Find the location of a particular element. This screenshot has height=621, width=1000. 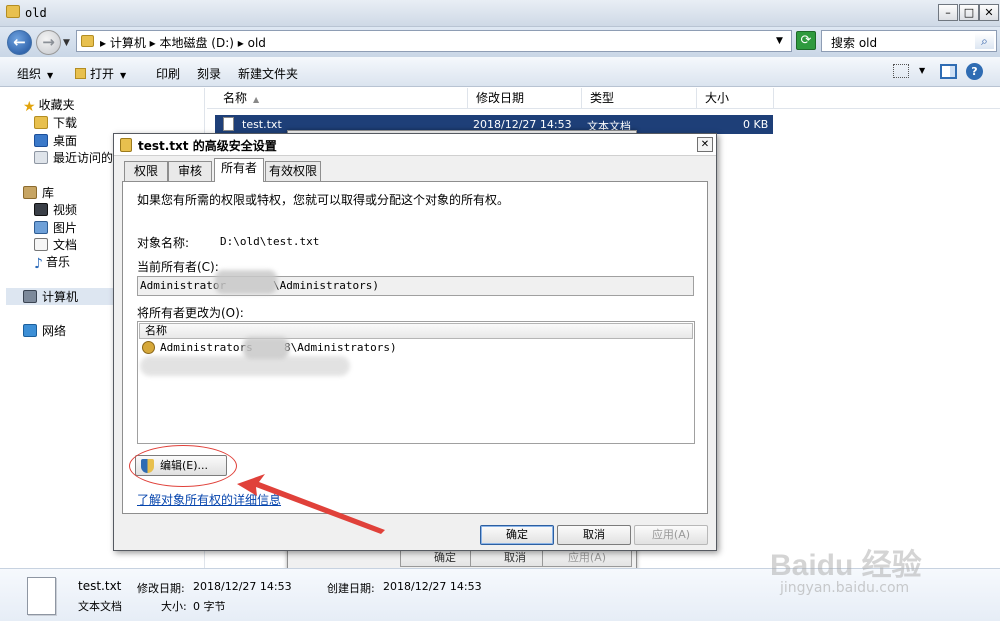

object-name-value: D:\old\test.txt is located at coordinates (270, 241).